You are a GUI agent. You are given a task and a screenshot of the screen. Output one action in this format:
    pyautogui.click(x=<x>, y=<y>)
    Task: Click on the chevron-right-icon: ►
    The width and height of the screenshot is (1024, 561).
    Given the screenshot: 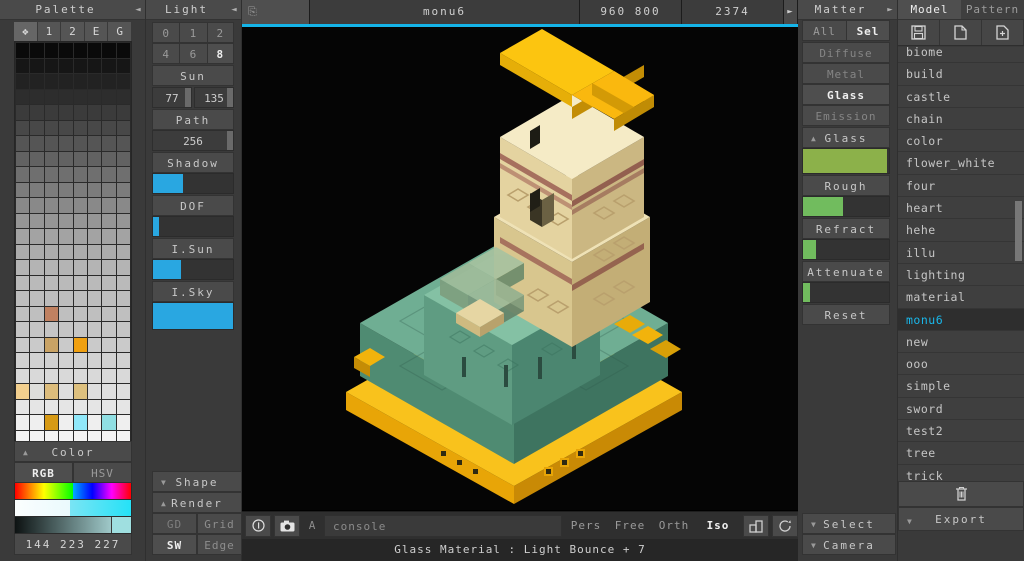 What is the action you would take?
    pyautogui.click(x=791, y=12)
    